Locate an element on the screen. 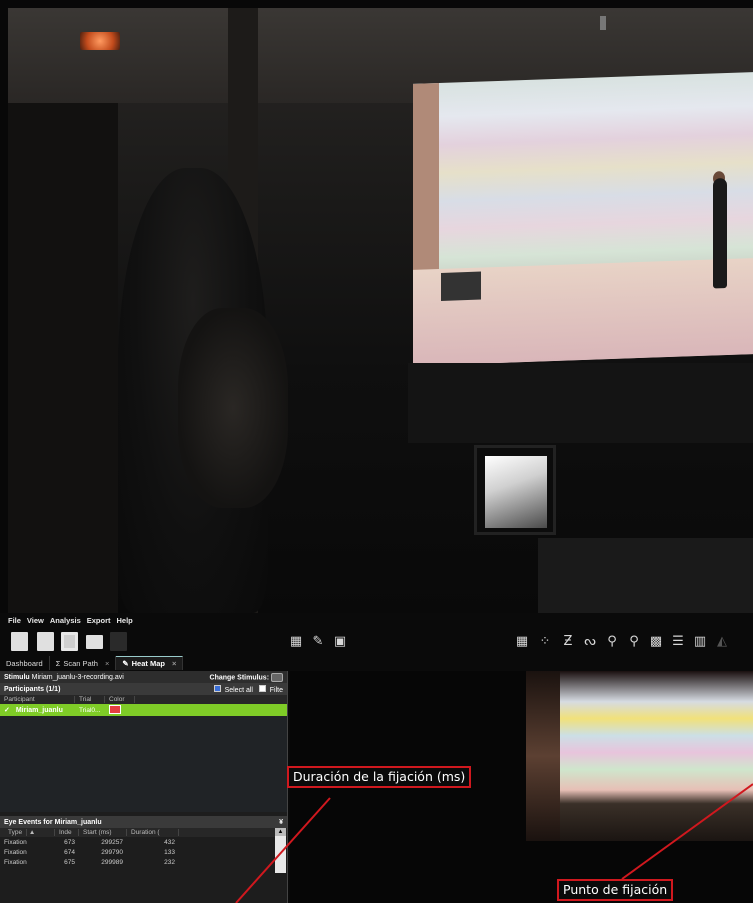 This screenshot has height=903, width=753. change-stimulus-button is located at coordinates (277, 677).